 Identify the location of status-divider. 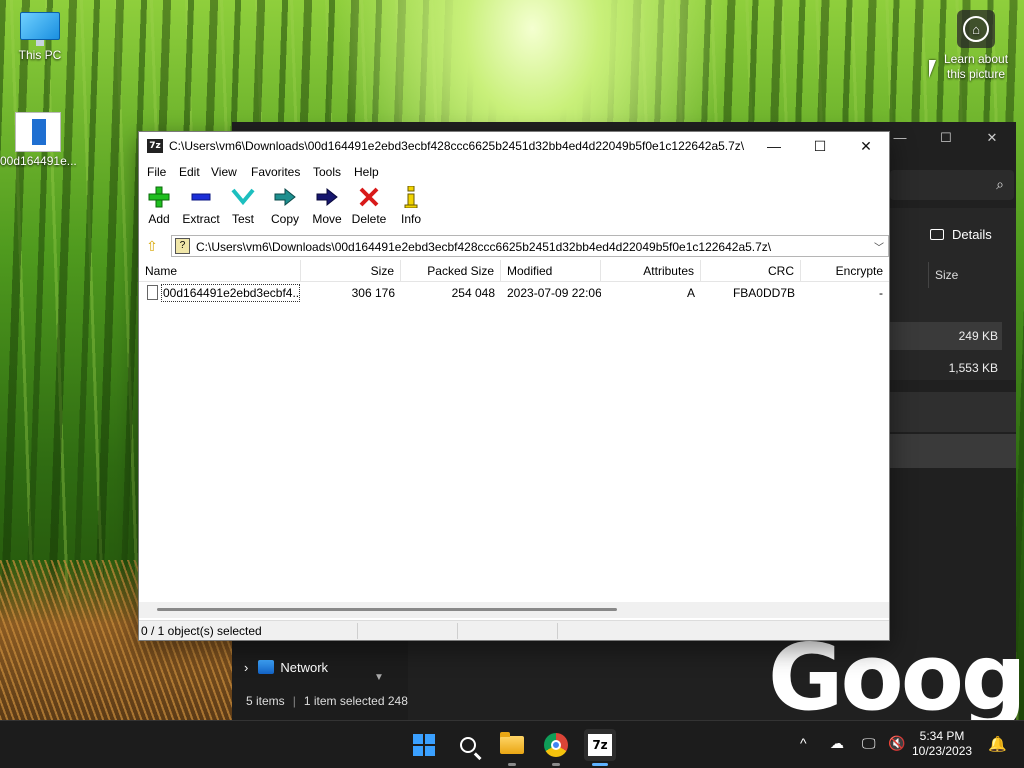
(457, 631).